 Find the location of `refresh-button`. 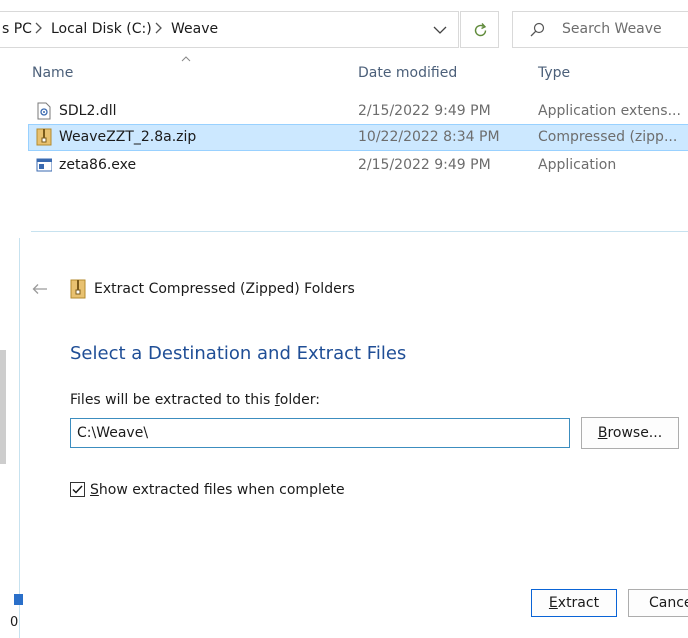

refresh-button is located at coordinates (479, 29).